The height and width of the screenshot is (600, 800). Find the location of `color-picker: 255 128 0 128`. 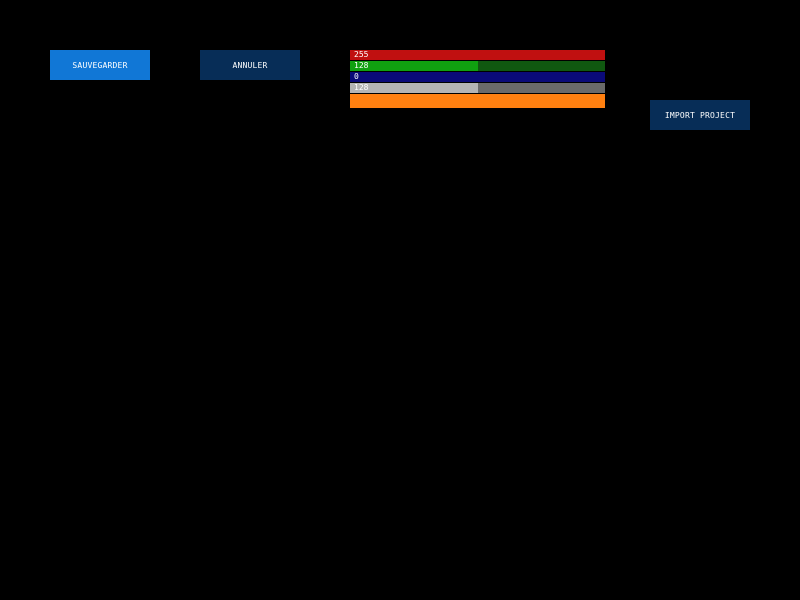

color-picker: 255 128 0 128 is located at coordinates (477, 79).